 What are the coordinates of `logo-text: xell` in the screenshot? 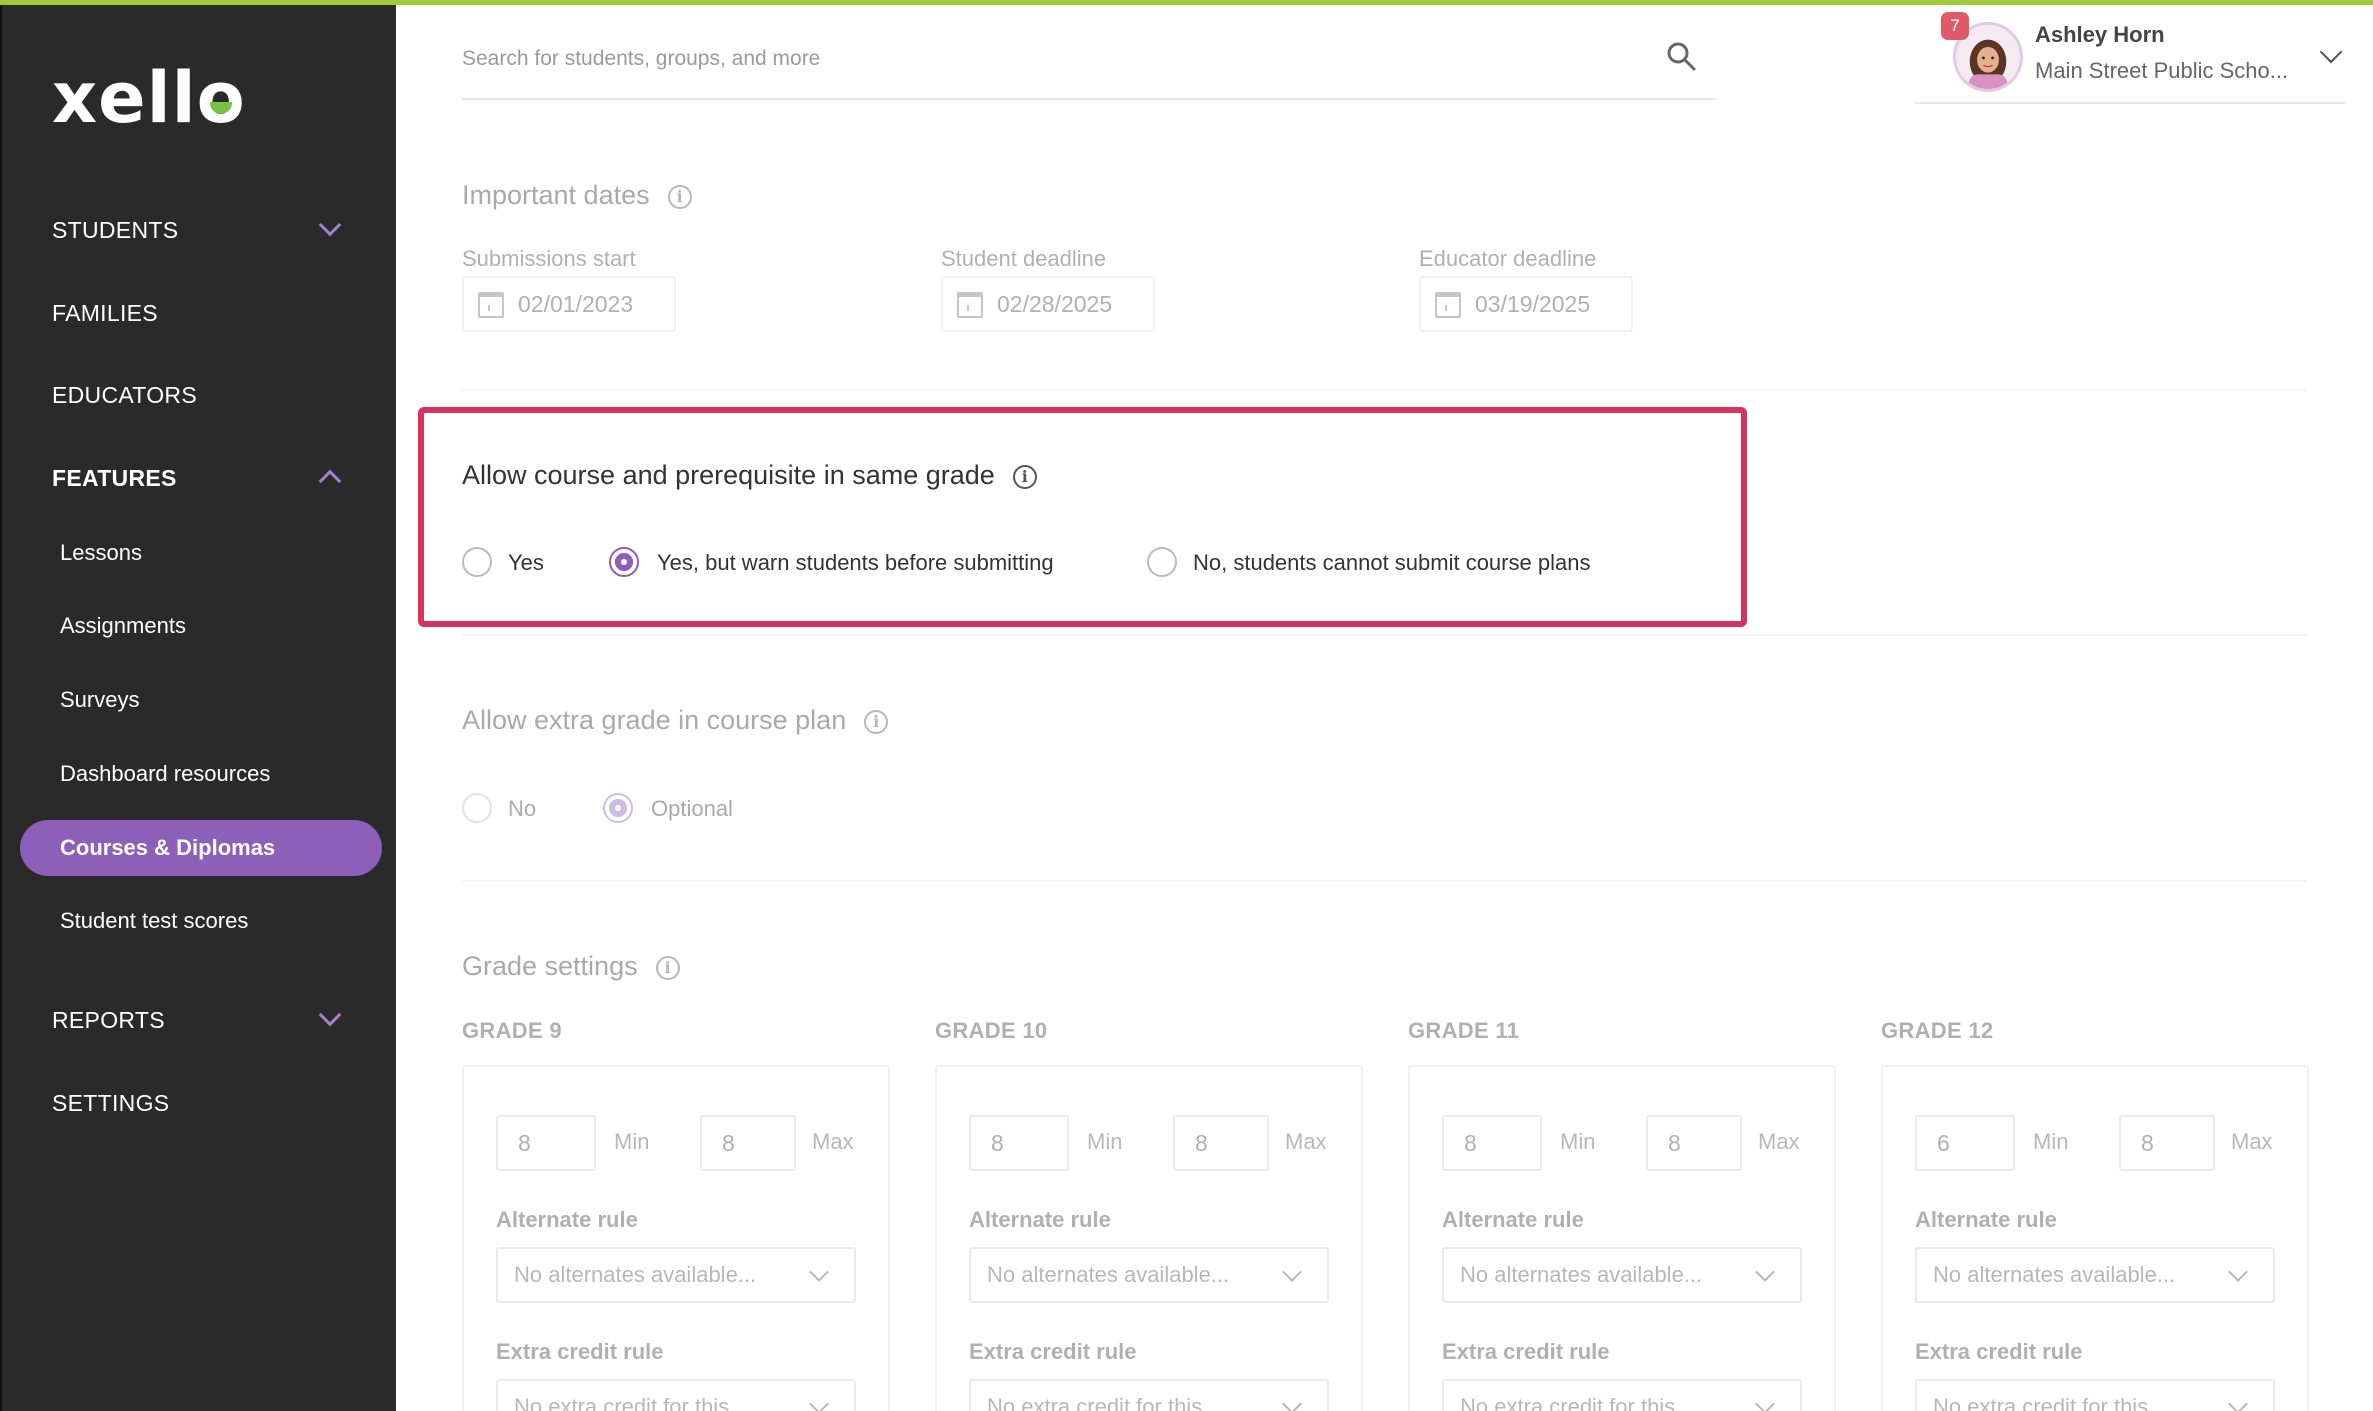 It's located at (124, 98).